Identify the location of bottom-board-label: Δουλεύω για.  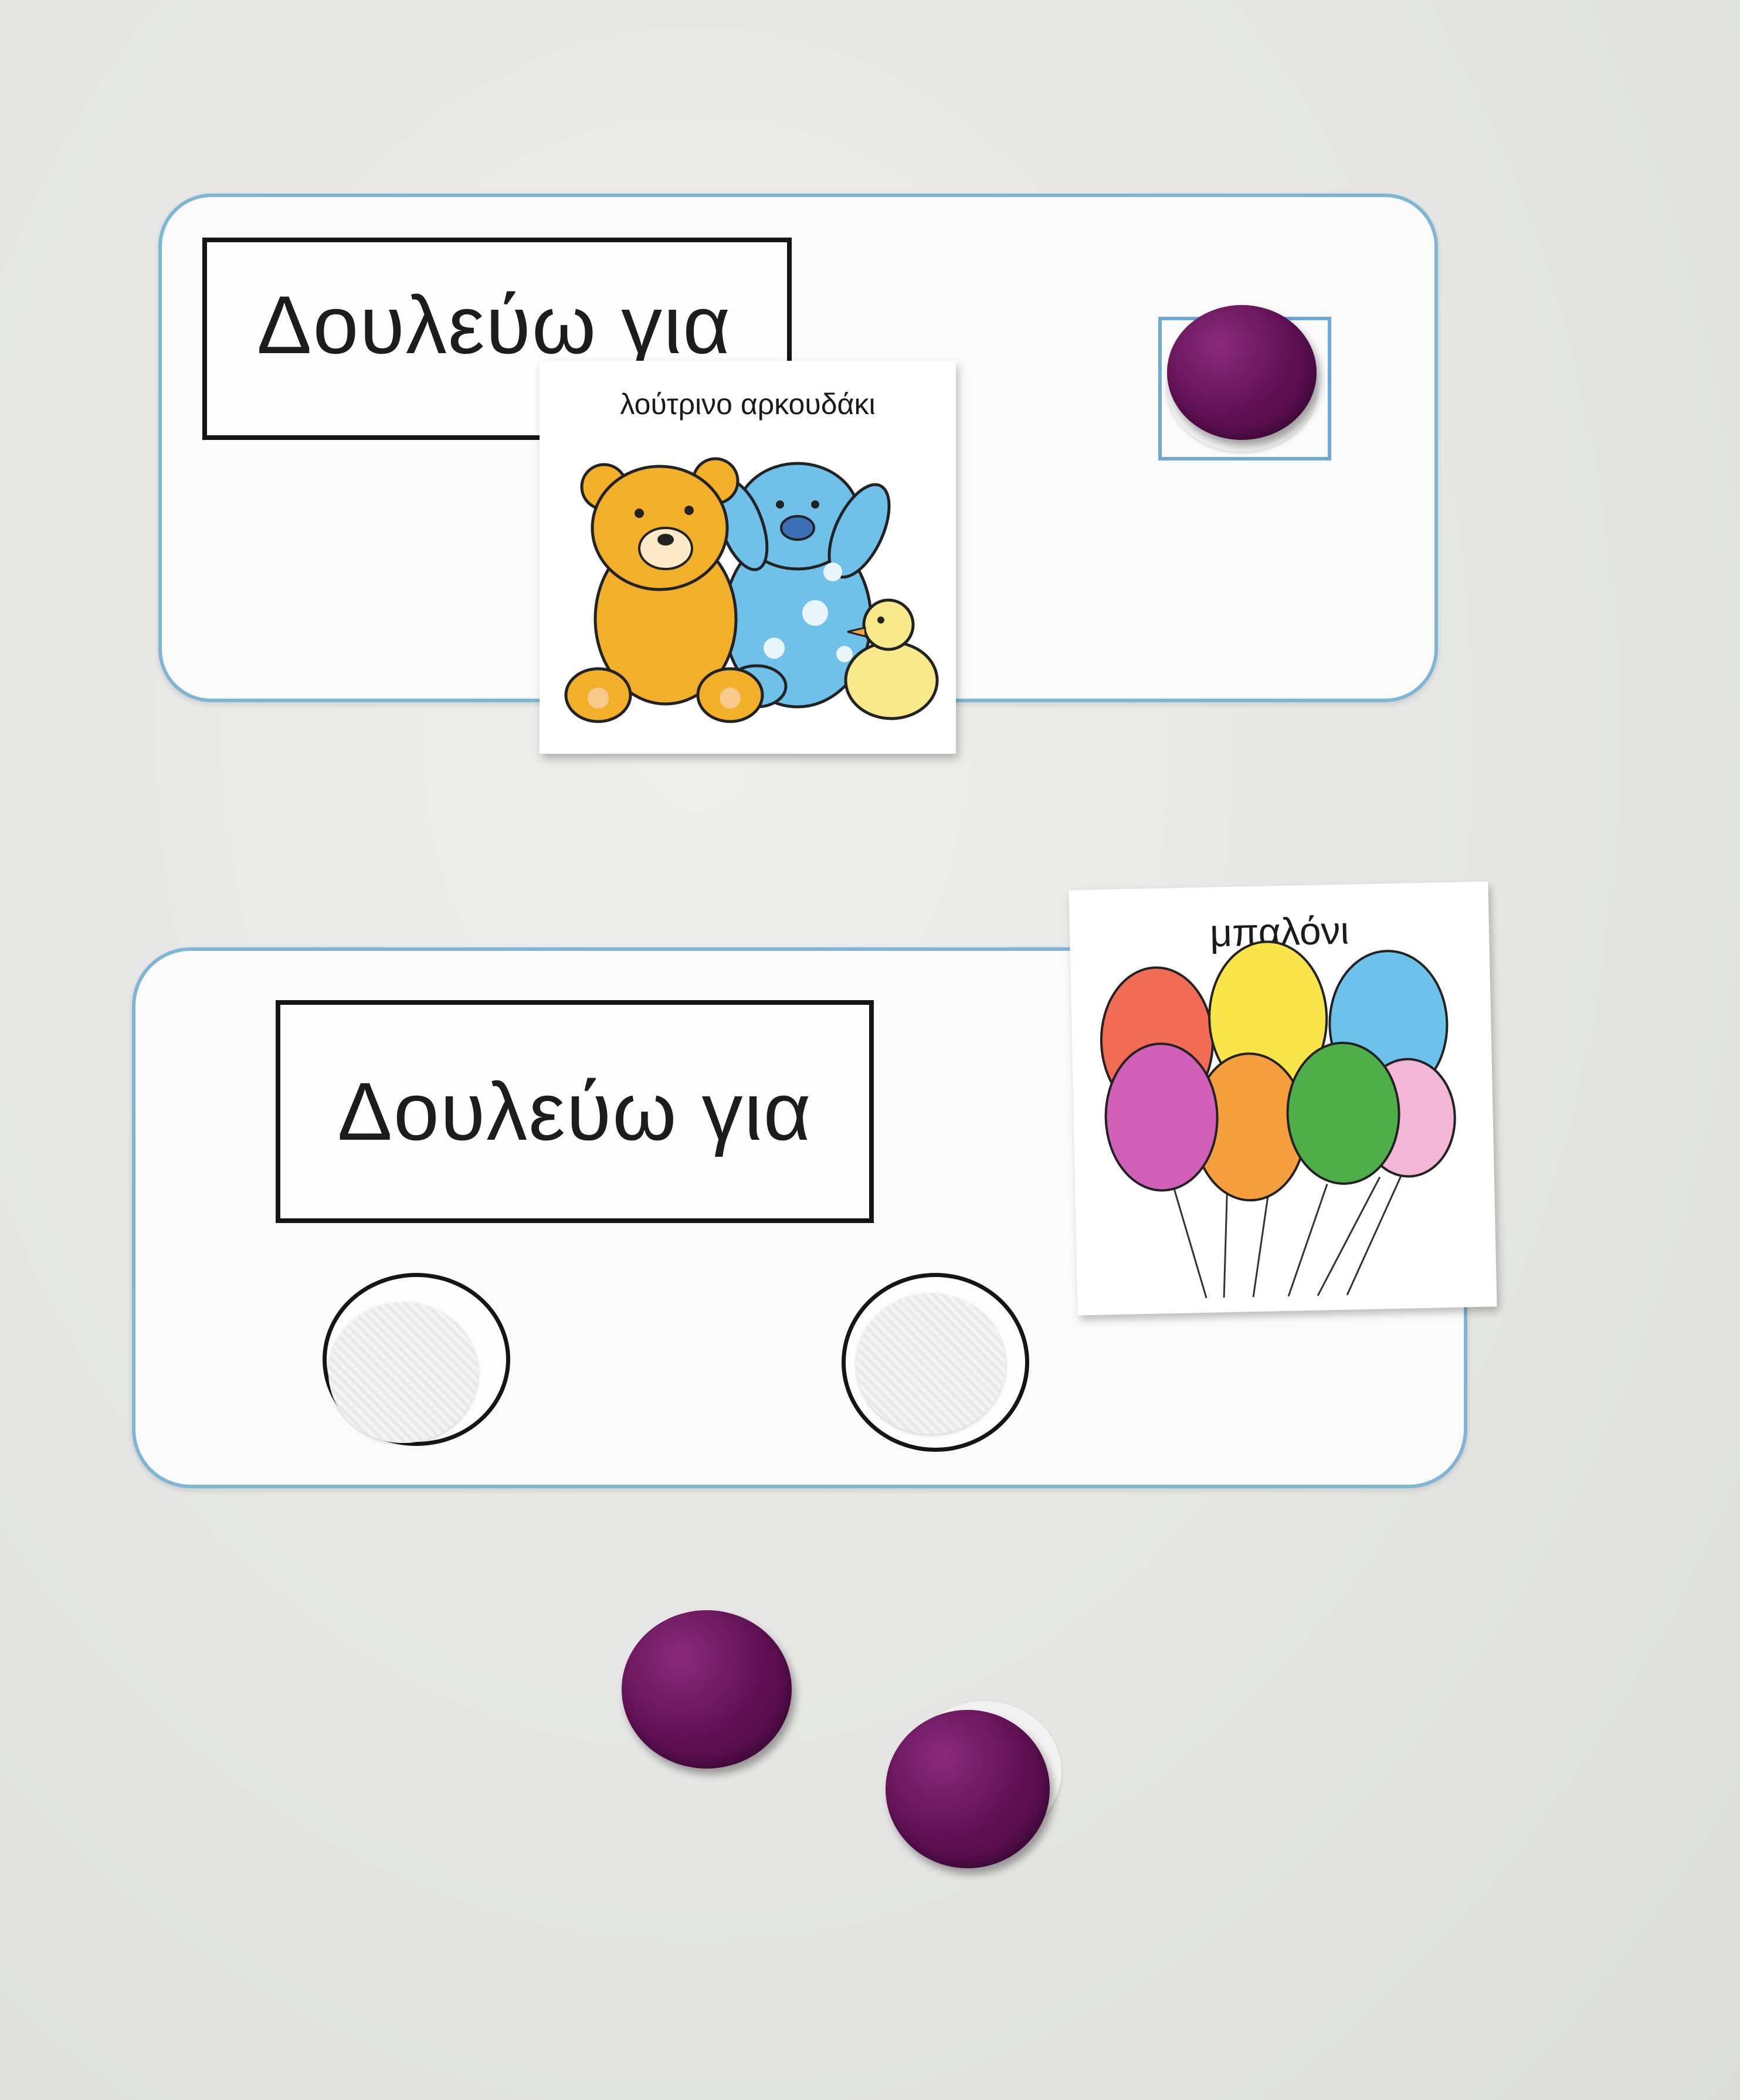
(574, 1111).